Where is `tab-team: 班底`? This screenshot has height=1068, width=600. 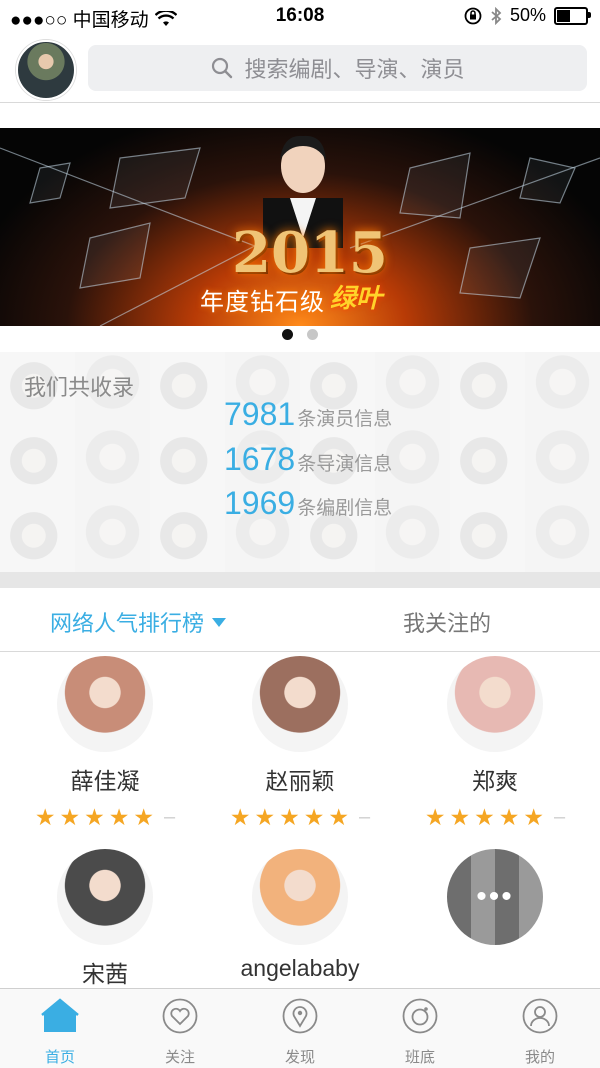 tab-team: 班底 is located at coordinates (420, 1032).